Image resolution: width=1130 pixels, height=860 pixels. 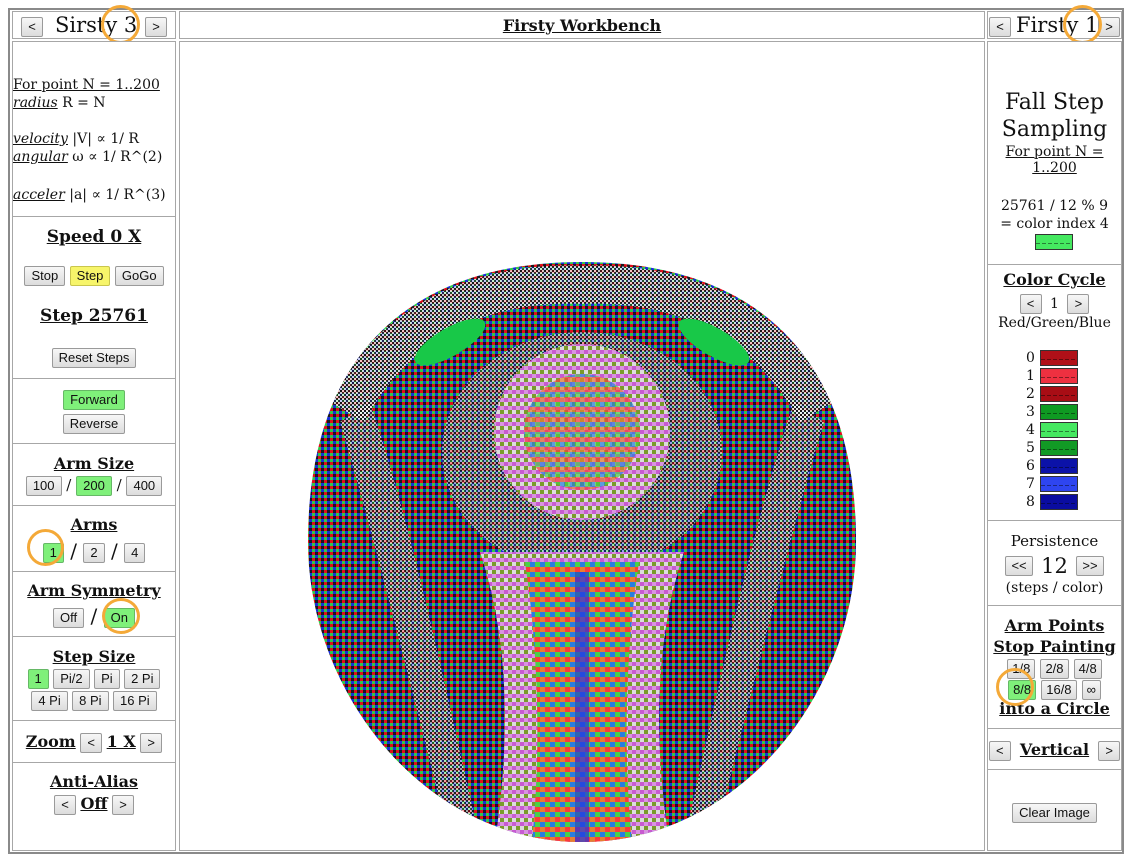 I want to click on workbench-title: Firsty Workbench, so click(x=582, y=25).